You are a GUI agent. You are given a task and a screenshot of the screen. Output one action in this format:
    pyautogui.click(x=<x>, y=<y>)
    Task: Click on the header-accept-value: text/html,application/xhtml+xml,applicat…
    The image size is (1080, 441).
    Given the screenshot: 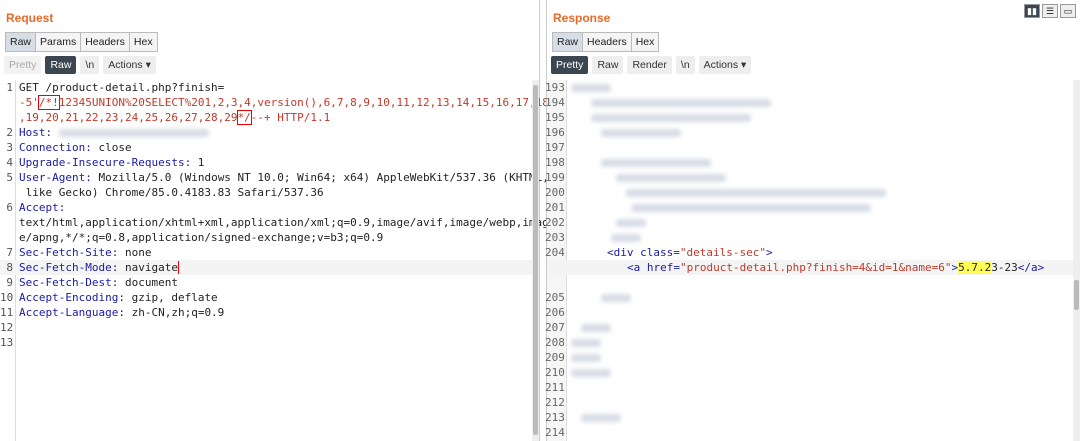 What is the action you would take?
    pyautogui.click(x=284, y=222)
    